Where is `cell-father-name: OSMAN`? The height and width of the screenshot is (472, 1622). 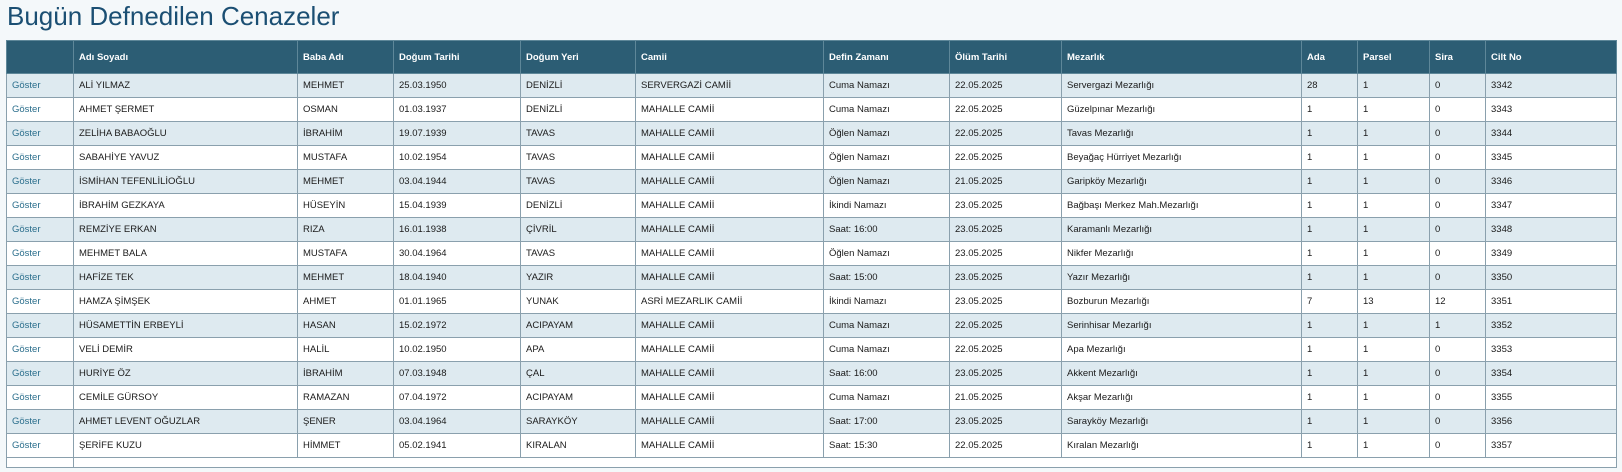
cell-father-name: OSMAN is located at coordinates (345, 109).